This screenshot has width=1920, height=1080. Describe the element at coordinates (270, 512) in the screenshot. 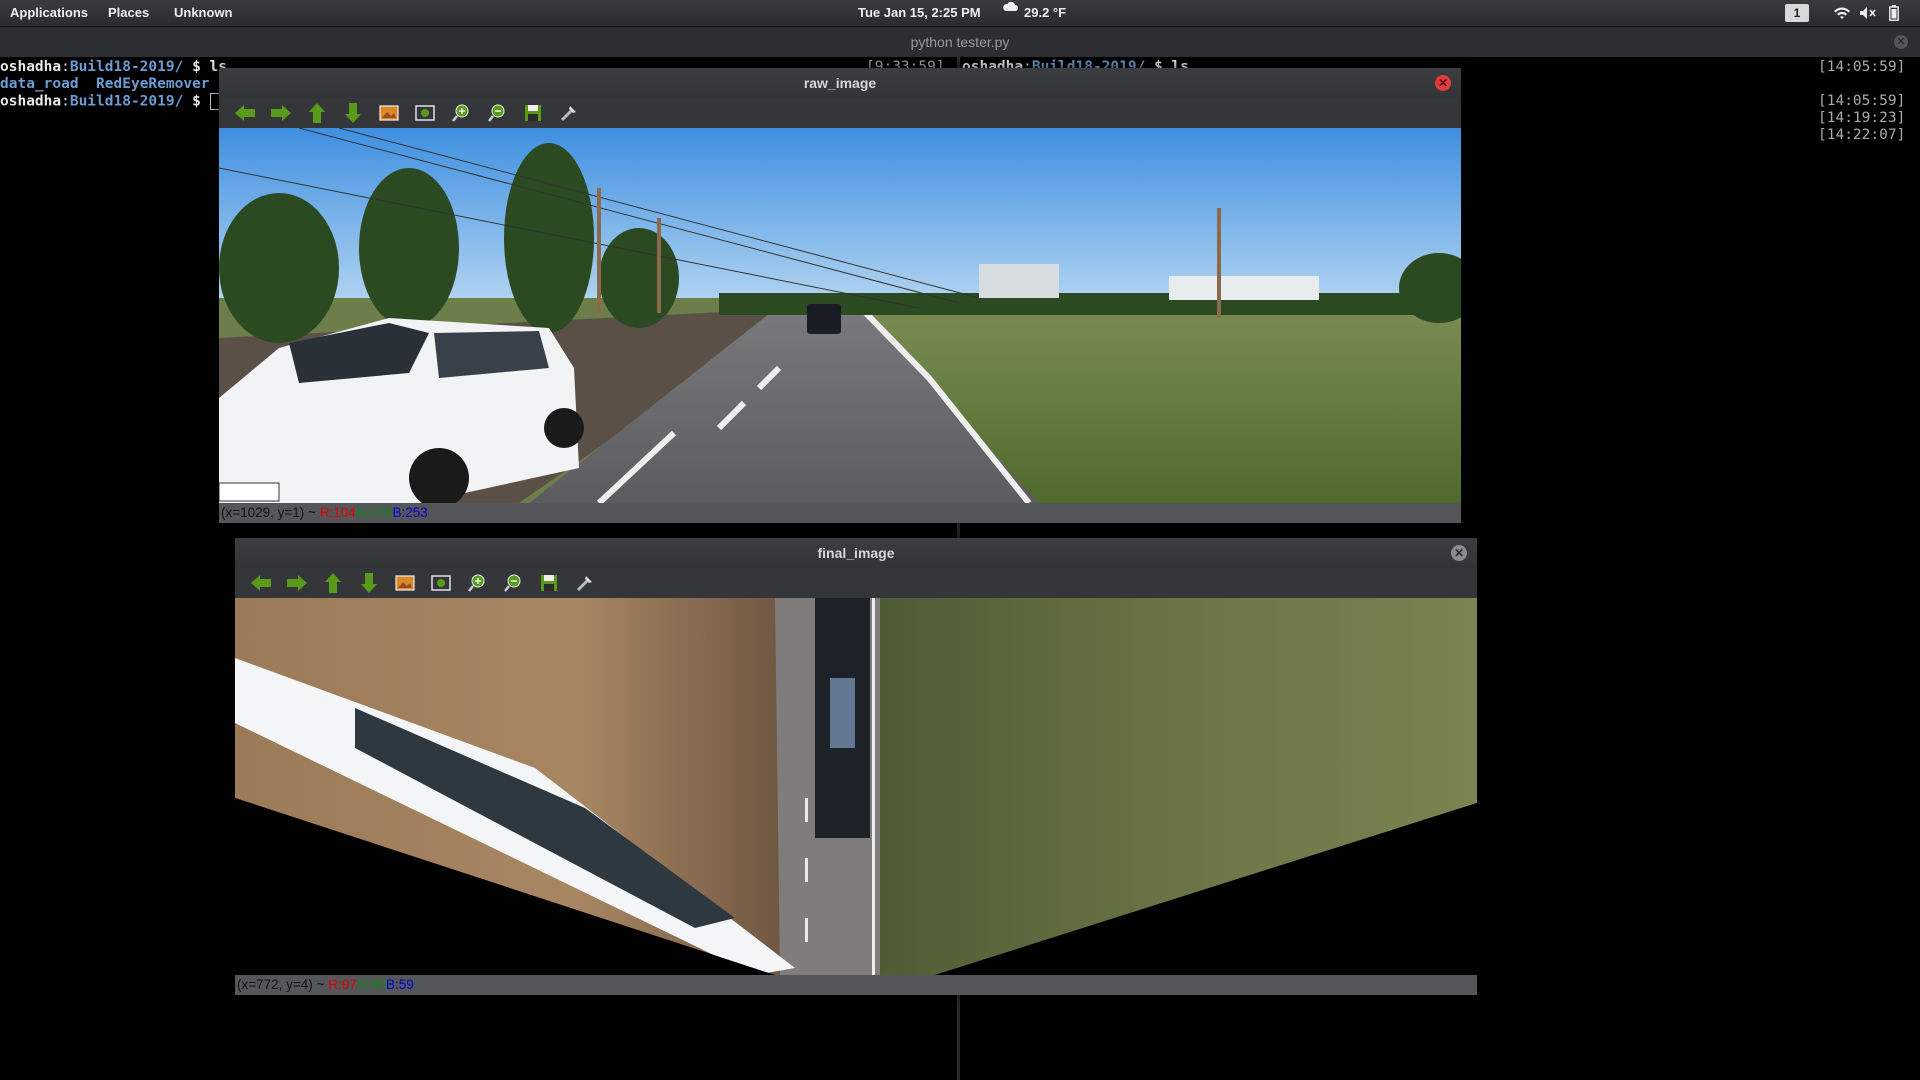

I see `pixel-coords: (x=1029, y=1) ~` at that location.